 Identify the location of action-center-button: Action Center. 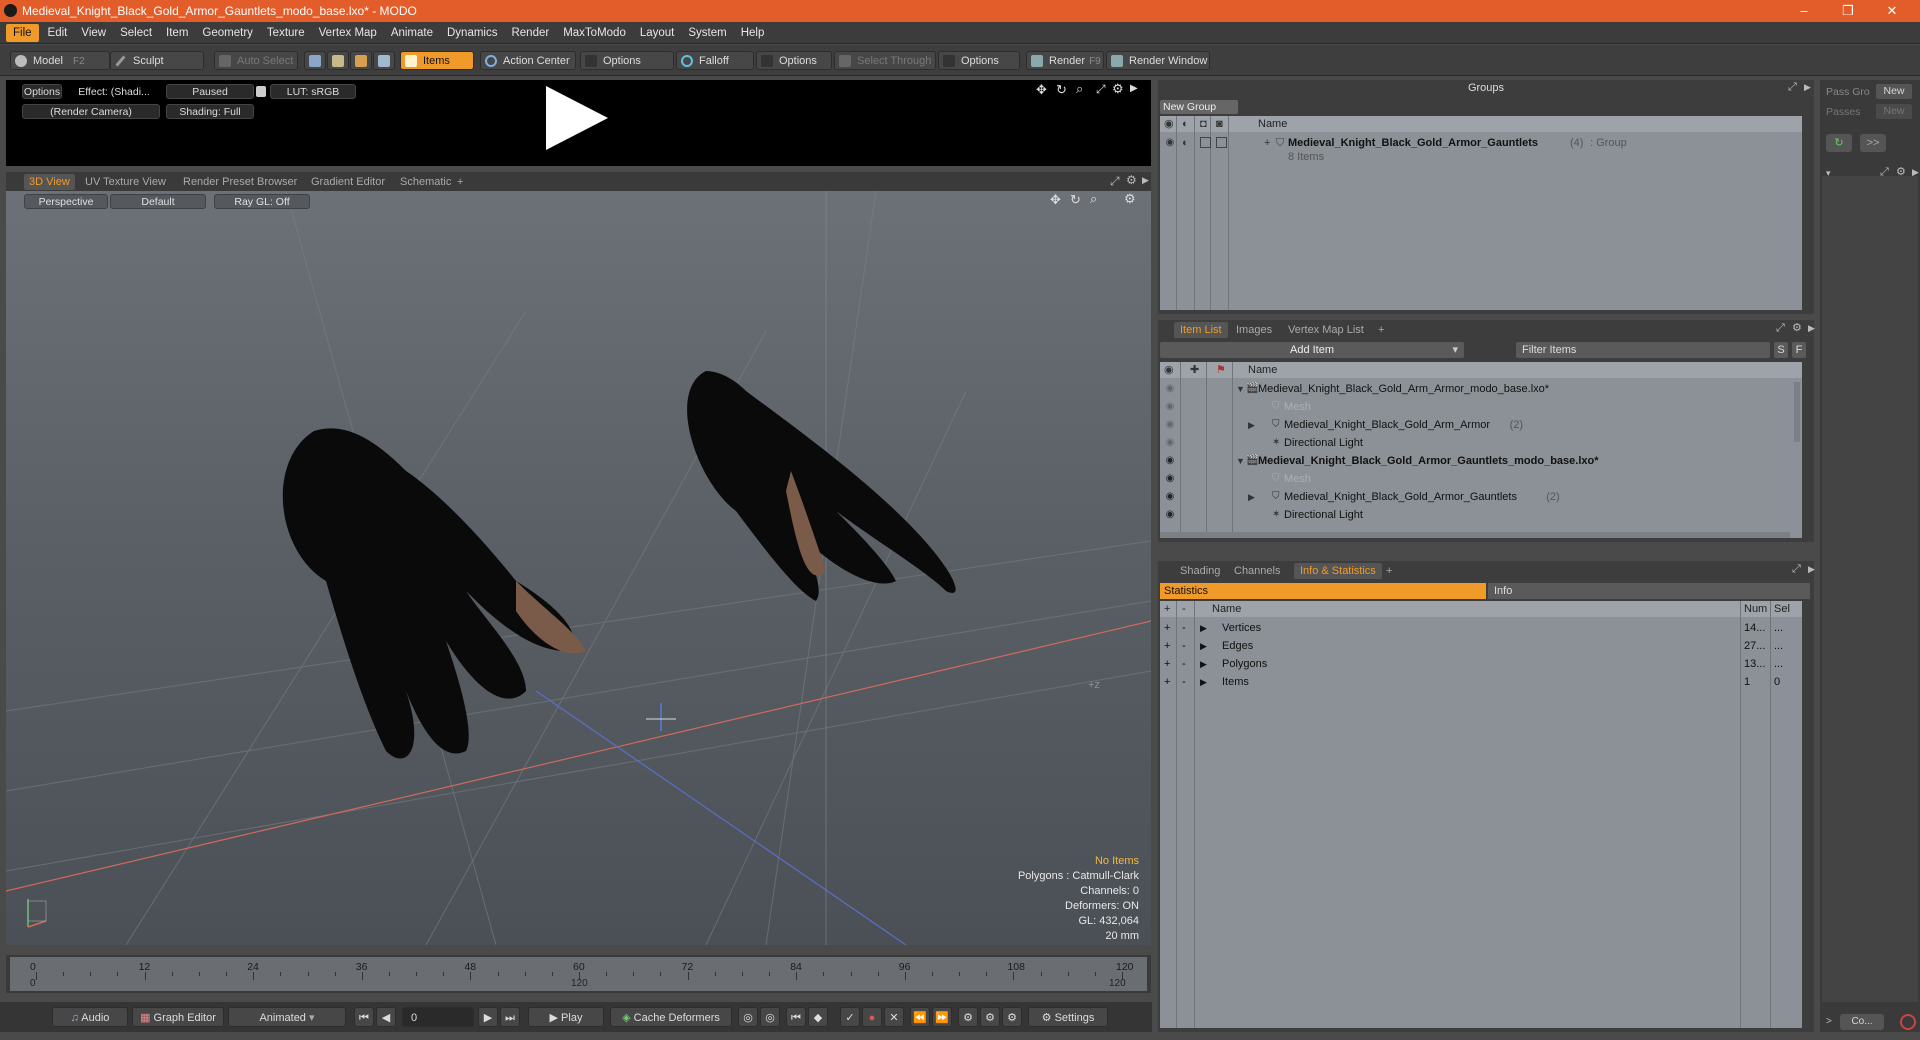
(528, 60).